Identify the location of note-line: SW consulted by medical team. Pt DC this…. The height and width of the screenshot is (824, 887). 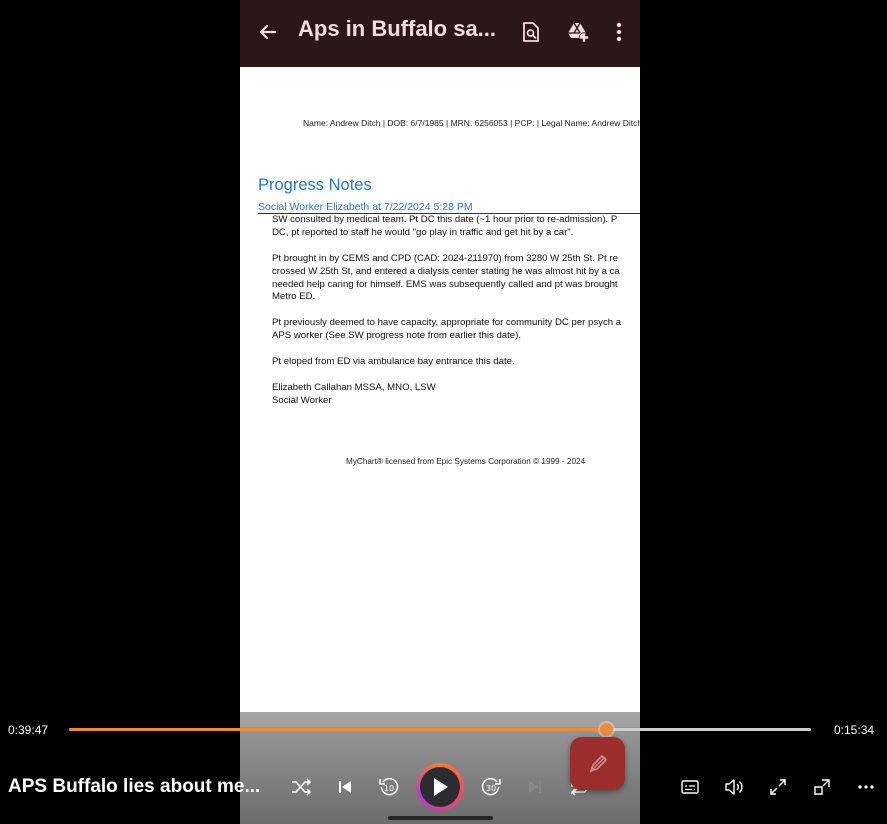
(445, 219).